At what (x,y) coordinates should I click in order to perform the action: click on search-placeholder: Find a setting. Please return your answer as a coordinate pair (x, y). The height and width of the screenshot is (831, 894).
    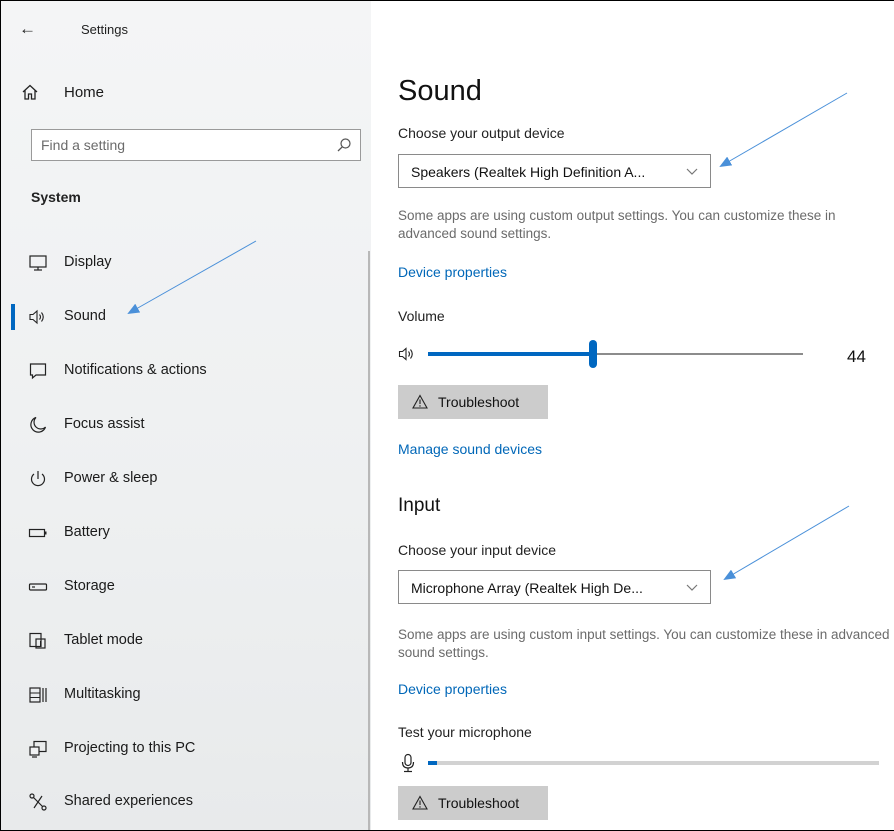
    Looking at the image, I should click on (83, 145).